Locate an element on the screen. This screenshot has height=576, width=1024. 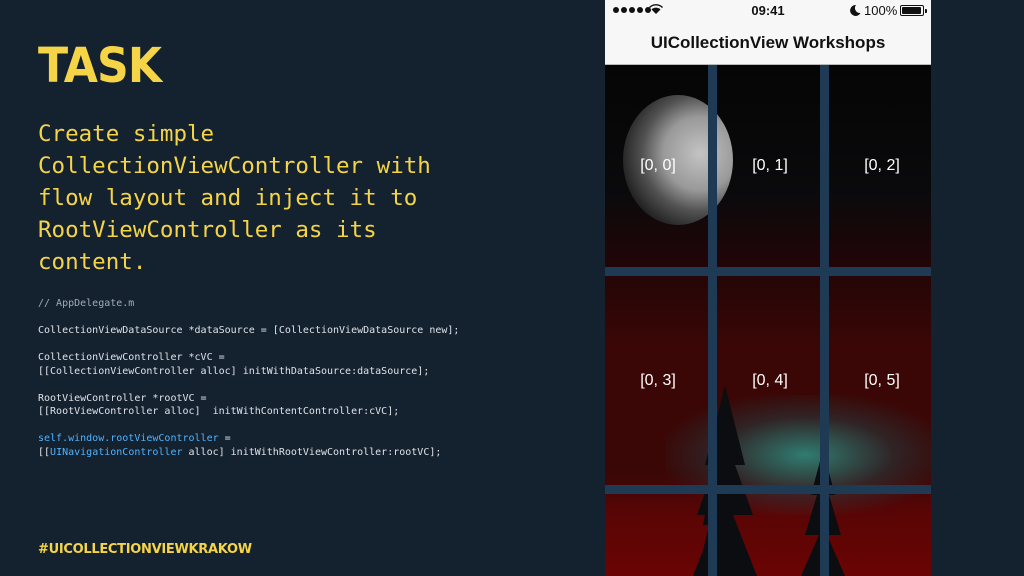
code-text: CollectionViewController *cVC = is located at coordinates (131, 357).